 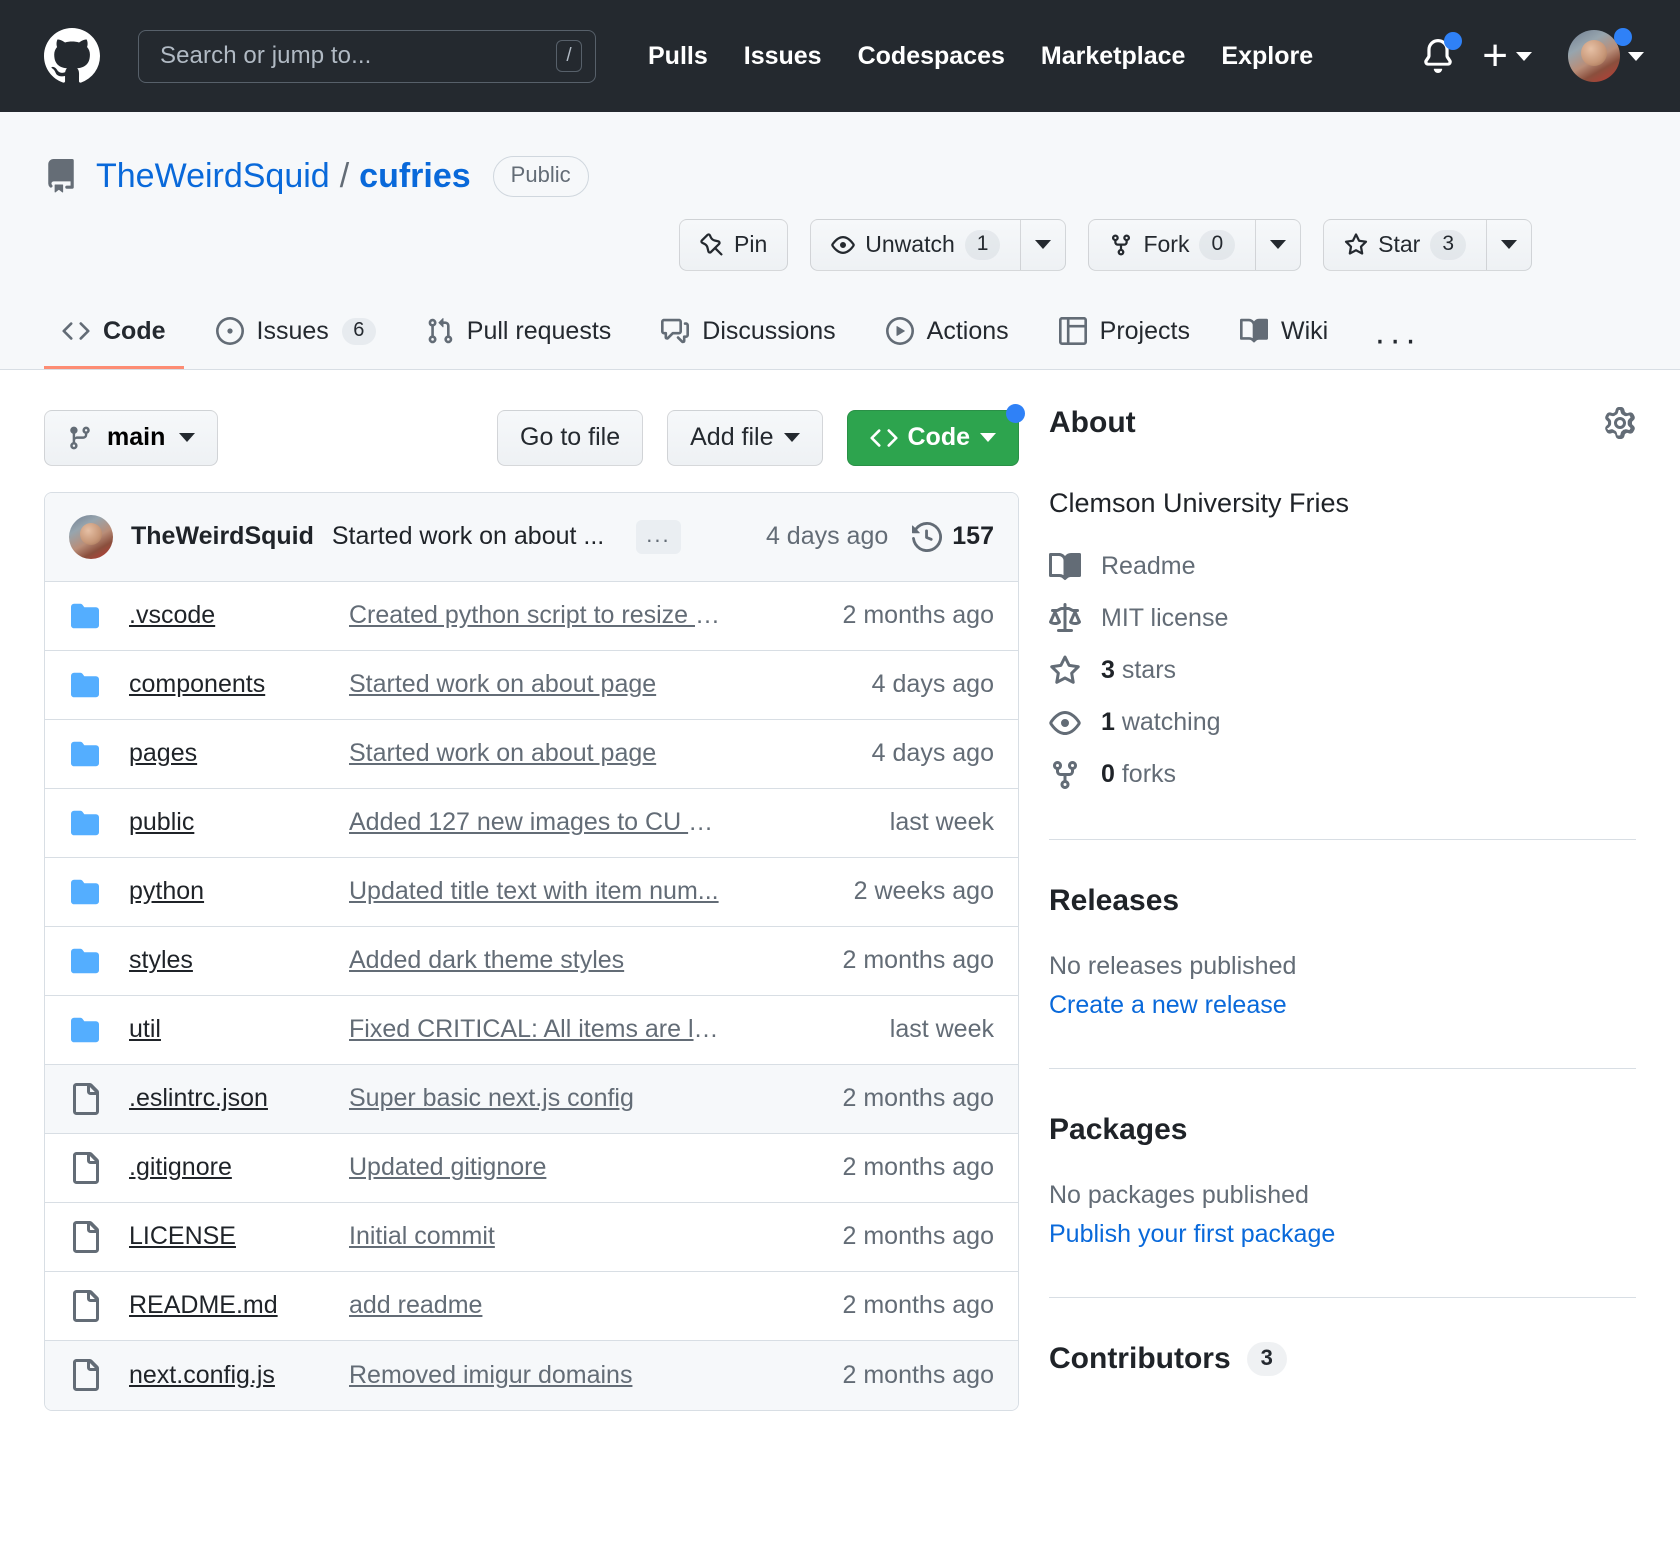 What do you see at coordinates (1397, 344) in the screenshot?
I see `more-tabs-button: ···` at bounding box center [1397, 344].